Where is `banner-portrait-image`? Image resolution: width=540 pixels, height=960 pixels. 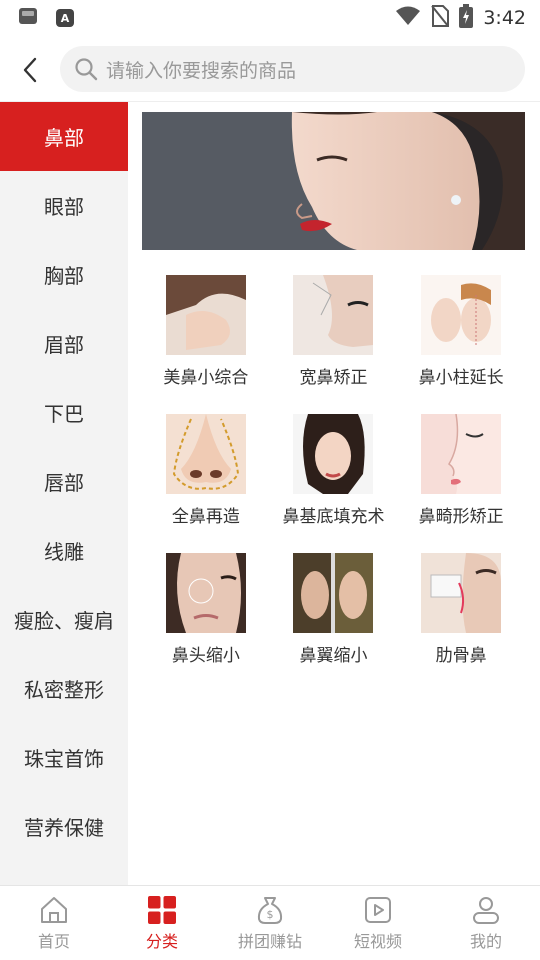 banner-portrait-image is located at coordinates (333, 181).